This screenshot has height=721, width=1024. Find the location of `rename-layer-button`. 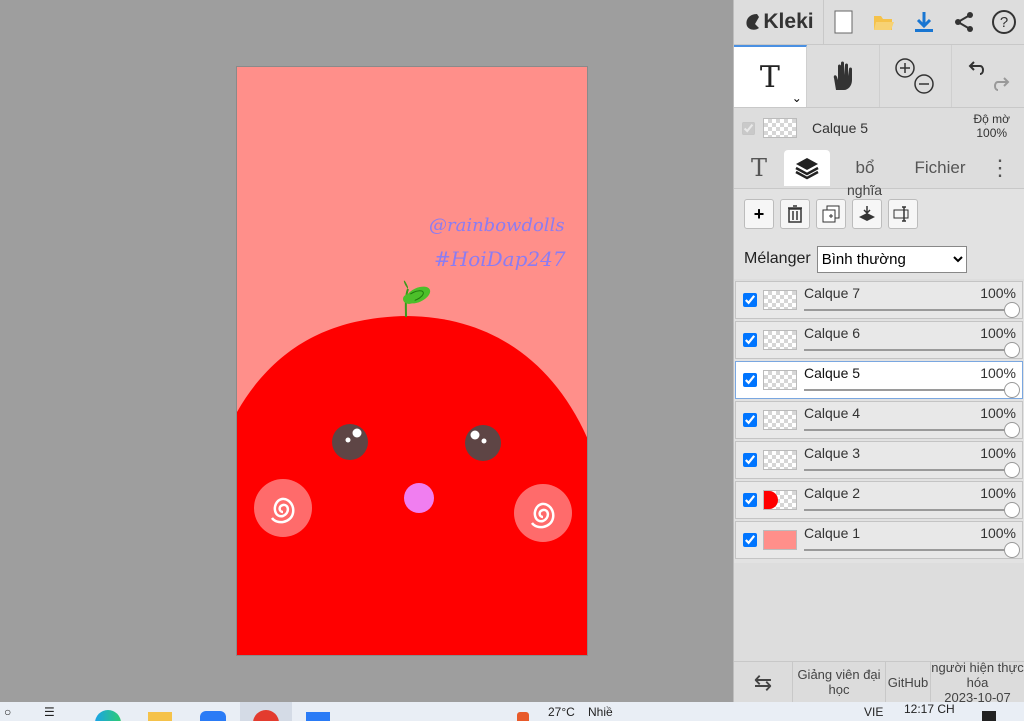

rename-layer-button is located at coordinates (903, 214).